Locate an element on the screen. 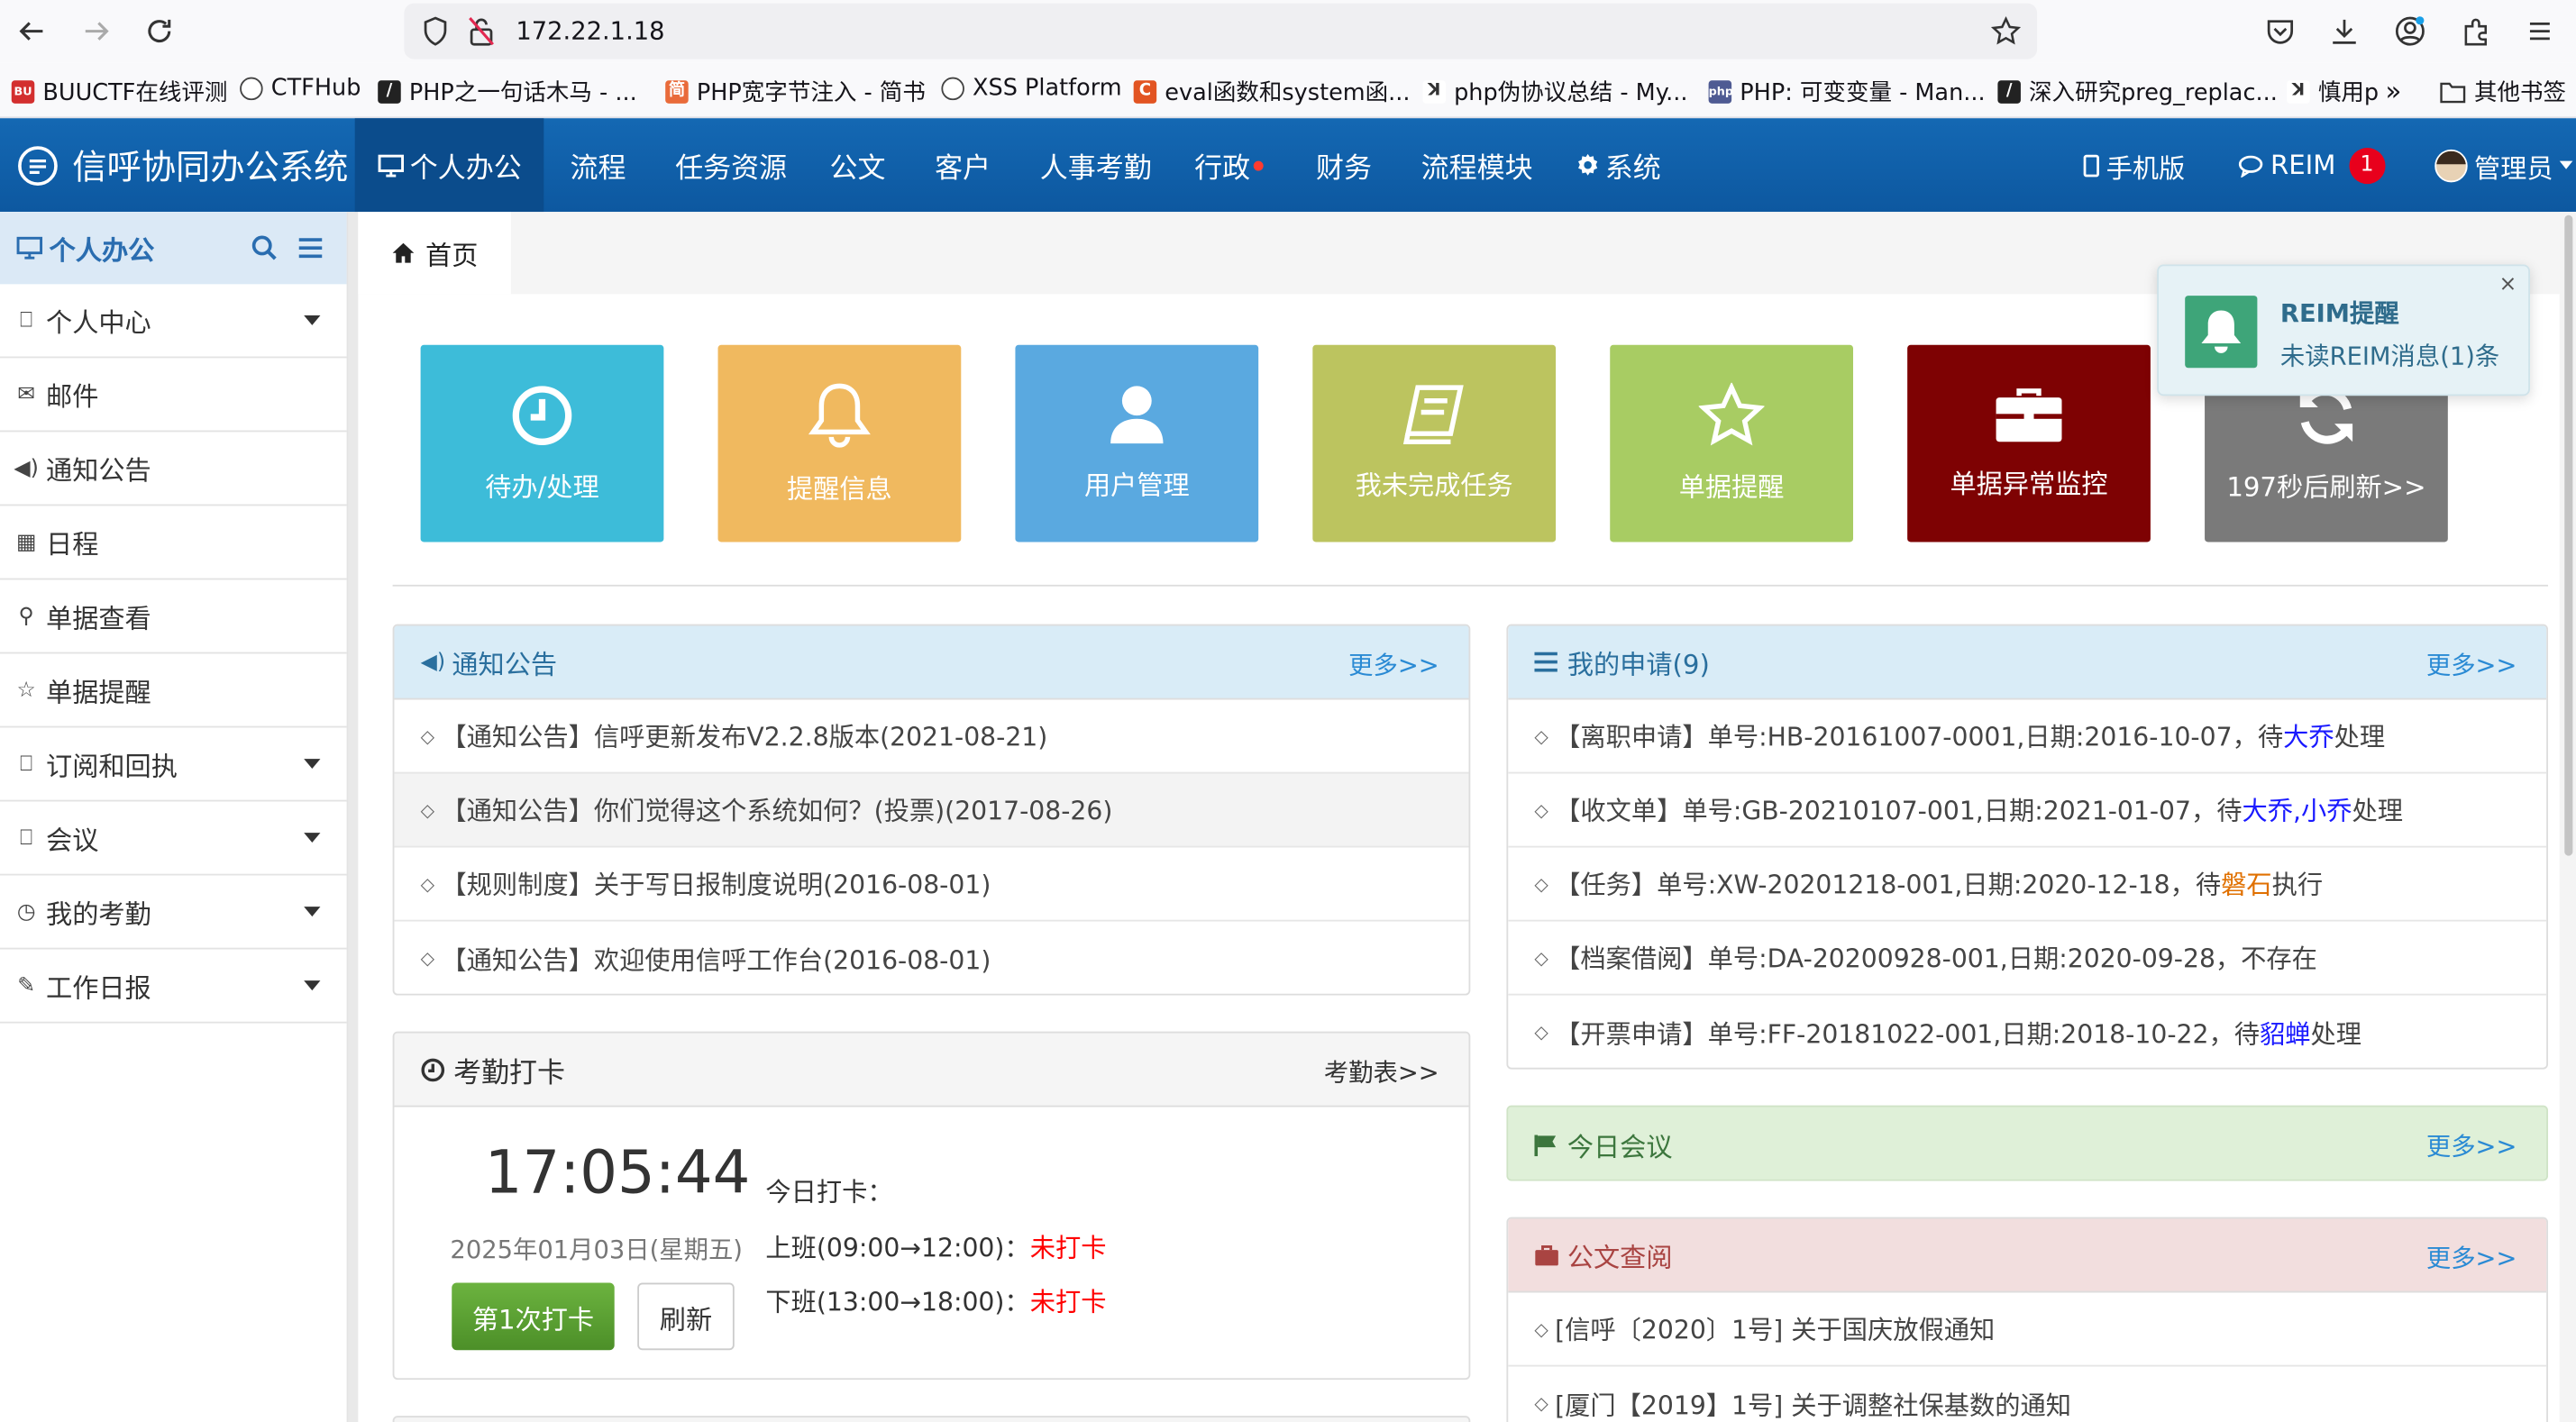 The image size is (2576, 1422). nav-label: 系统 is located at coordinates (1632, 169).